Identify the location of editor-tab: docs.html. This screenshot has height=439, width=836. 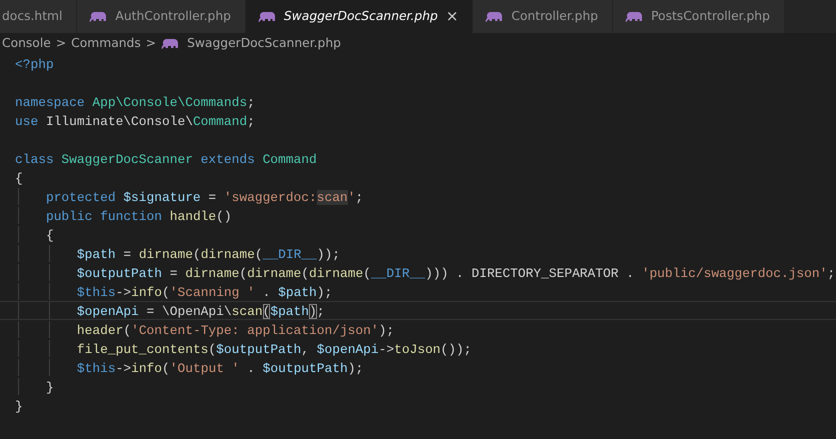
(39, 16).